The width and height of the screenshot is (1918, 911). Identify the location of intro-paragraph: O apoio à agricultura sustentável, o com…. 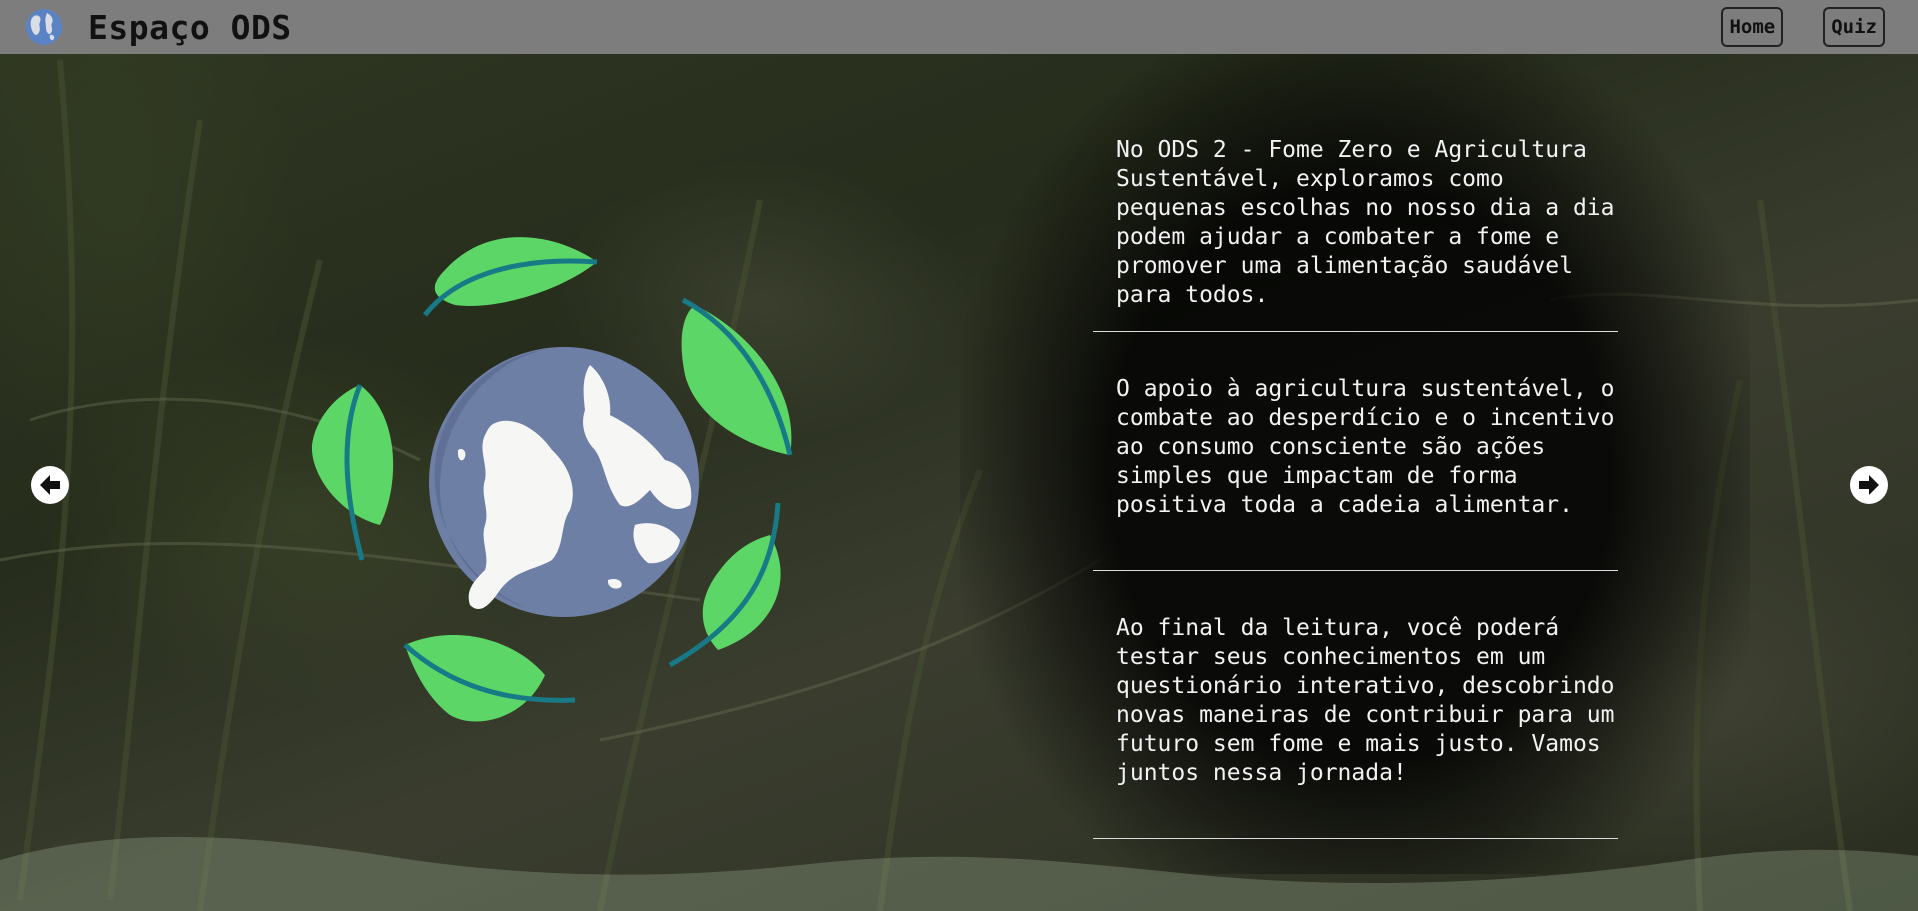
(1365, 447).